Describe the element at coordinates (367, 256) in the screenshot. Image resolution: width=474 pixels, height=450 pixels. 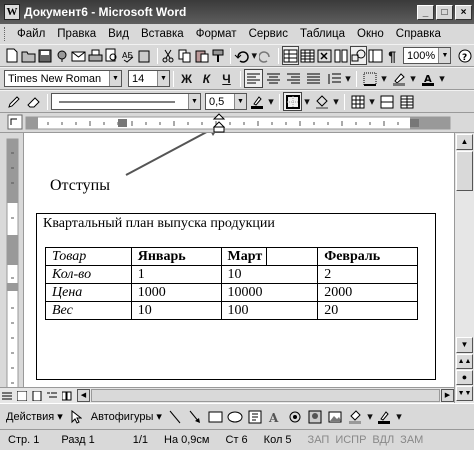
I see `header-cell: Февраль` at that location.